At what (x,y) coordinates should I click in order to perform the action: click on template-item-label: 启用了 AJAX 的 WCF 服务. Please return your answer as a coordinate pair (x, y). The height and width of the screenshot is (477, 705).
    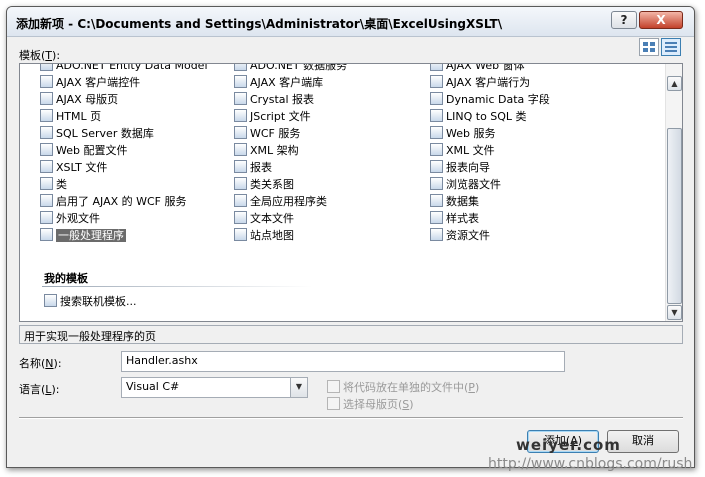
    Looking at the image, I should click on (121, 201).